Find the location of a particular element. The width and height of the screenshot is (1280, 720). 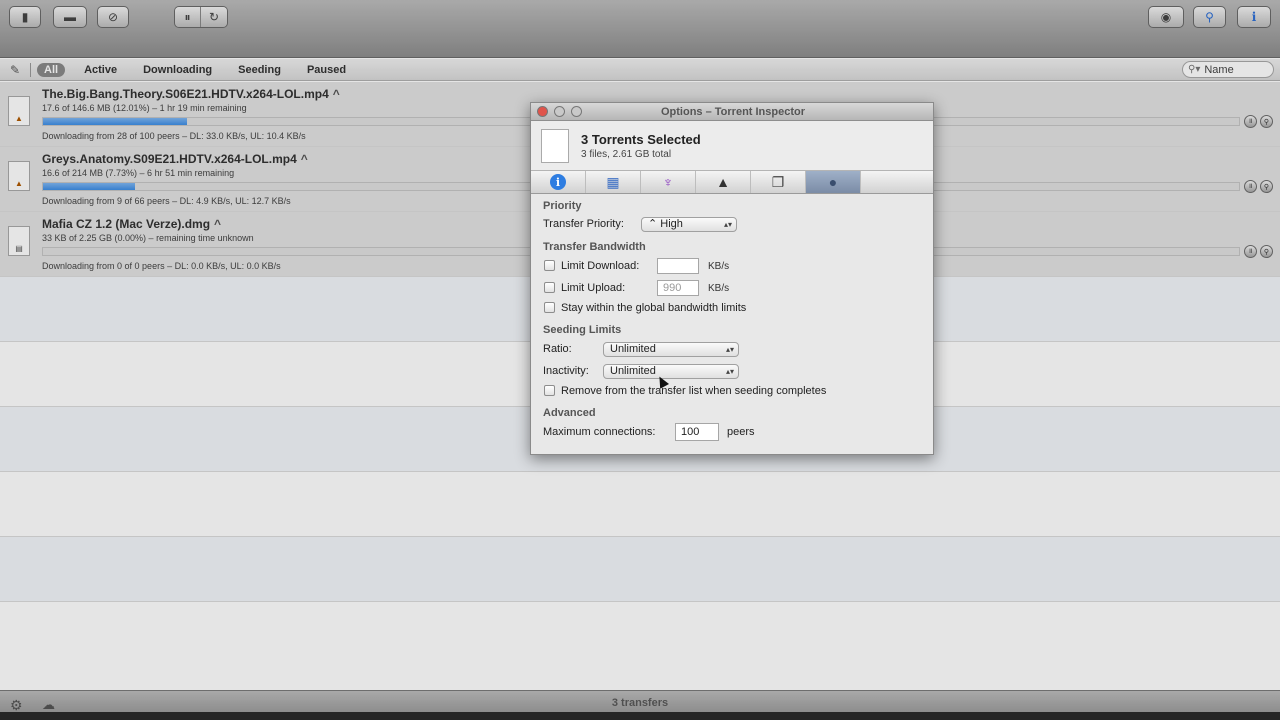

tab-trackers: ♆ is located at coordinates (668, 182).